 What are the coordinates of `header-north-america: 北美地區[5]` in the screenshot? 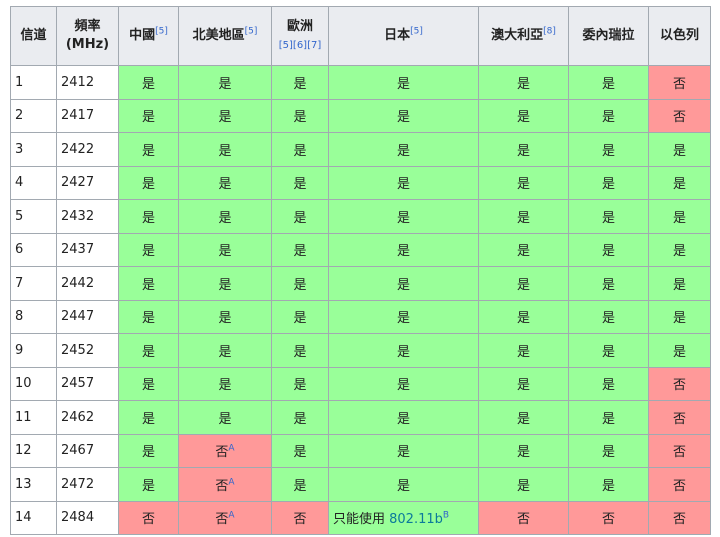 It's located at (225, 36).